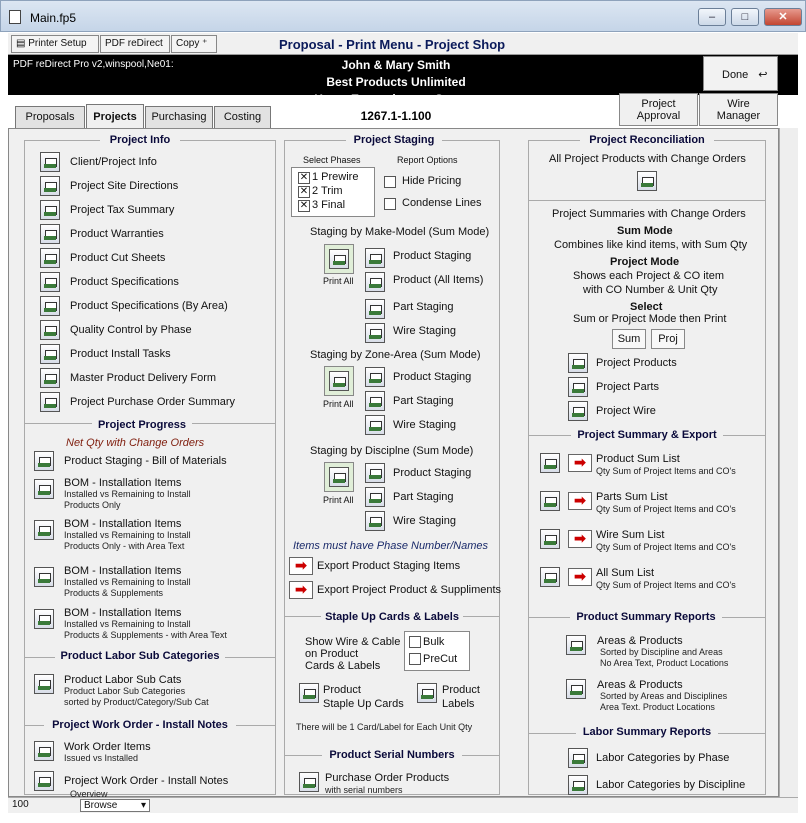 The image size is (806, 823). I want to click on tab-purchasing: Purchasing, so click(179, 117).